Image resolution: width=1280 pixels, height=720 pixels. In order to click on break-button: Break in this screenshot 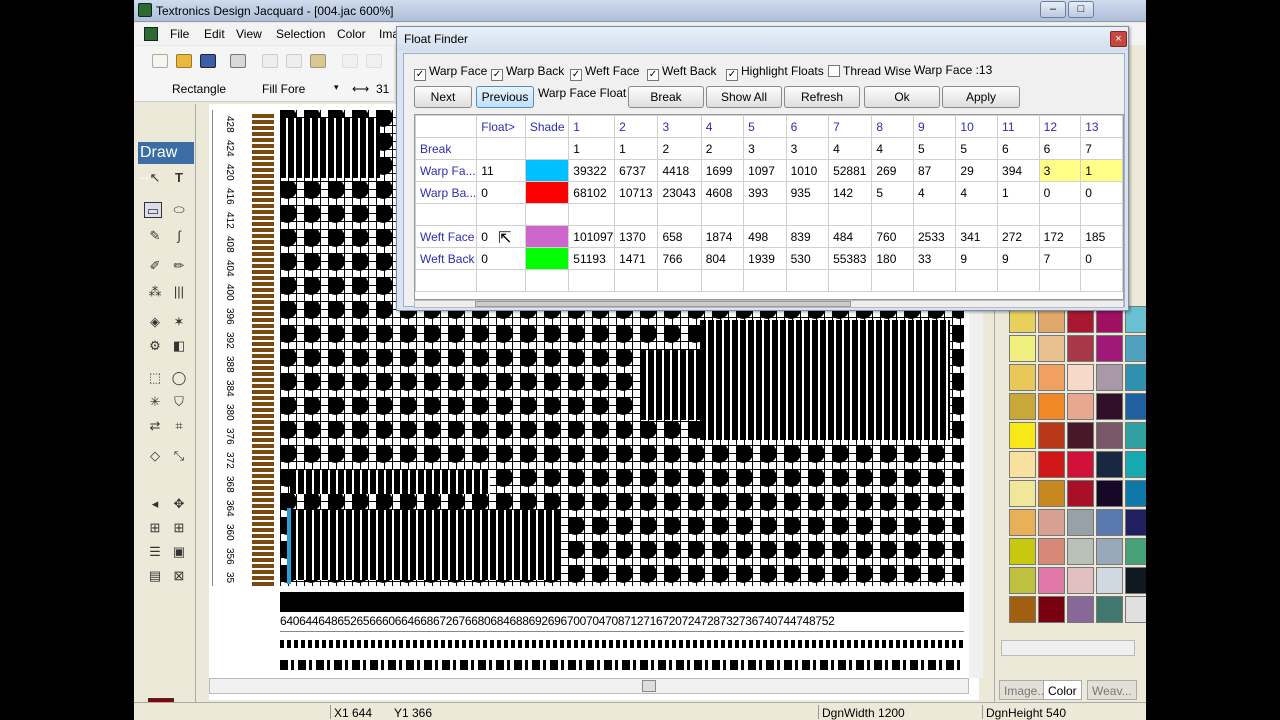, I will do `click(666, 97)`.